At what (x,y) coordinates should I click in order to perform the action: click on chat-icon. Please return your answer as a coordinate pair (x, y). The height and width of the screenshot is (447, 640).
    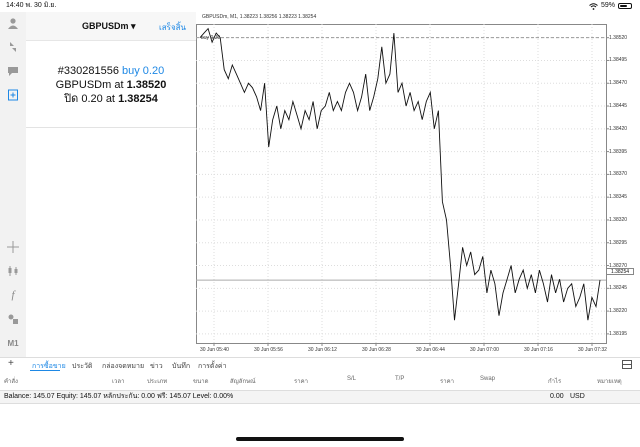
    Looking at the image, I should click on (13, 71).